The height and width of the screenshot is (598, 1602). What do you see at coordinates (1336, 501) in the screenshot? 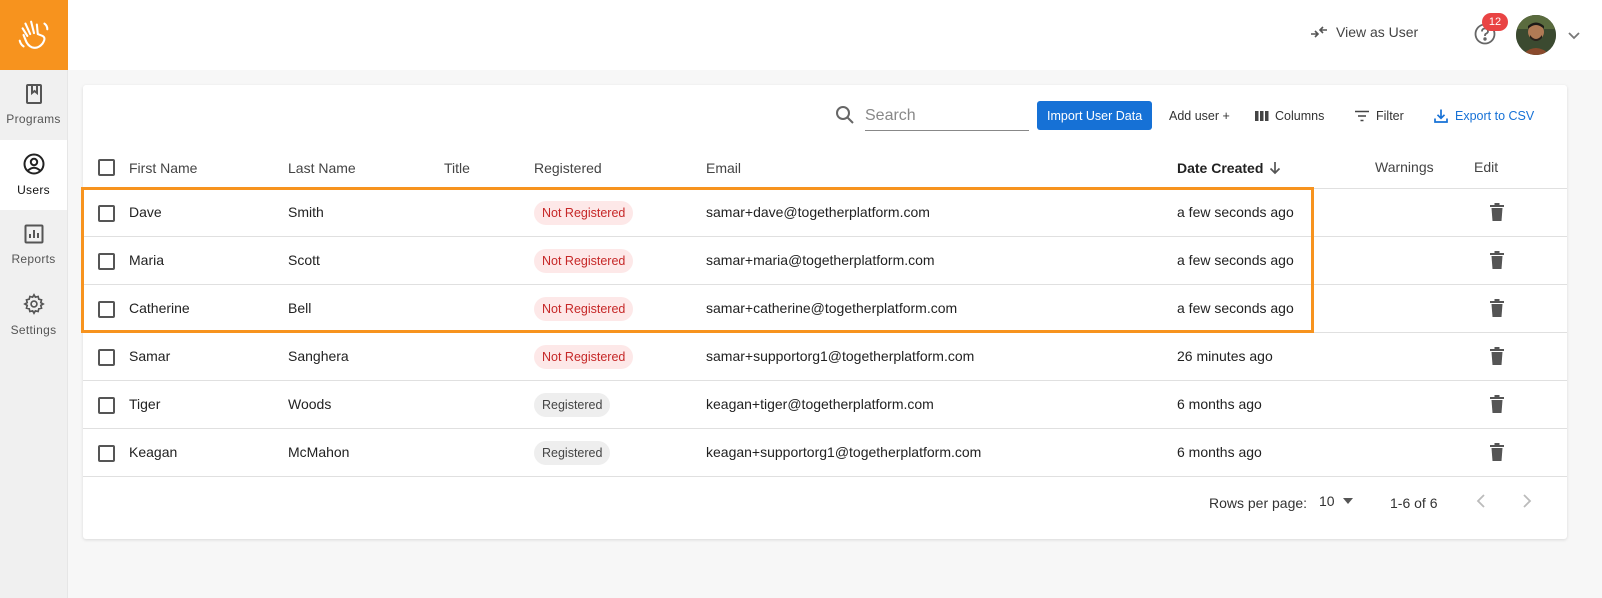
I see `rows-per-page-select: 10` at bounding box center [1336, 501].